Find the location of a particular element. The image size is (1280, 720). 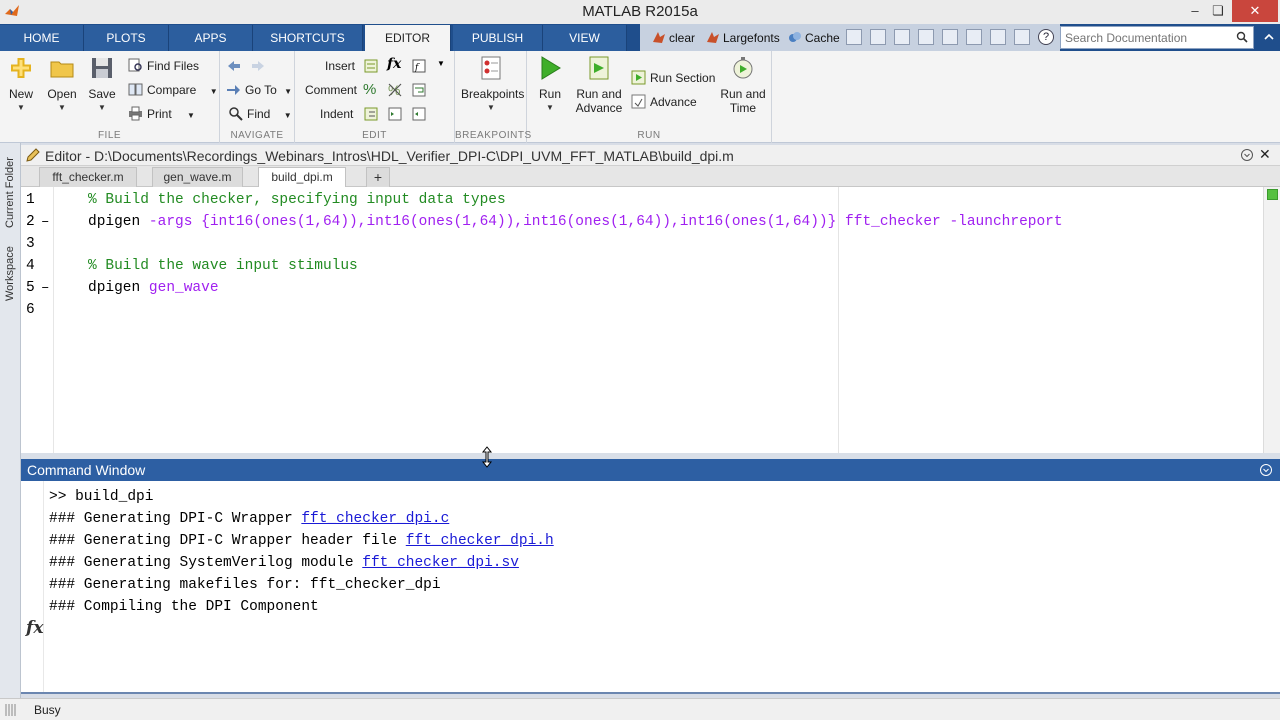

code-arguments: gen_wave is located at coordinates (183, 288).